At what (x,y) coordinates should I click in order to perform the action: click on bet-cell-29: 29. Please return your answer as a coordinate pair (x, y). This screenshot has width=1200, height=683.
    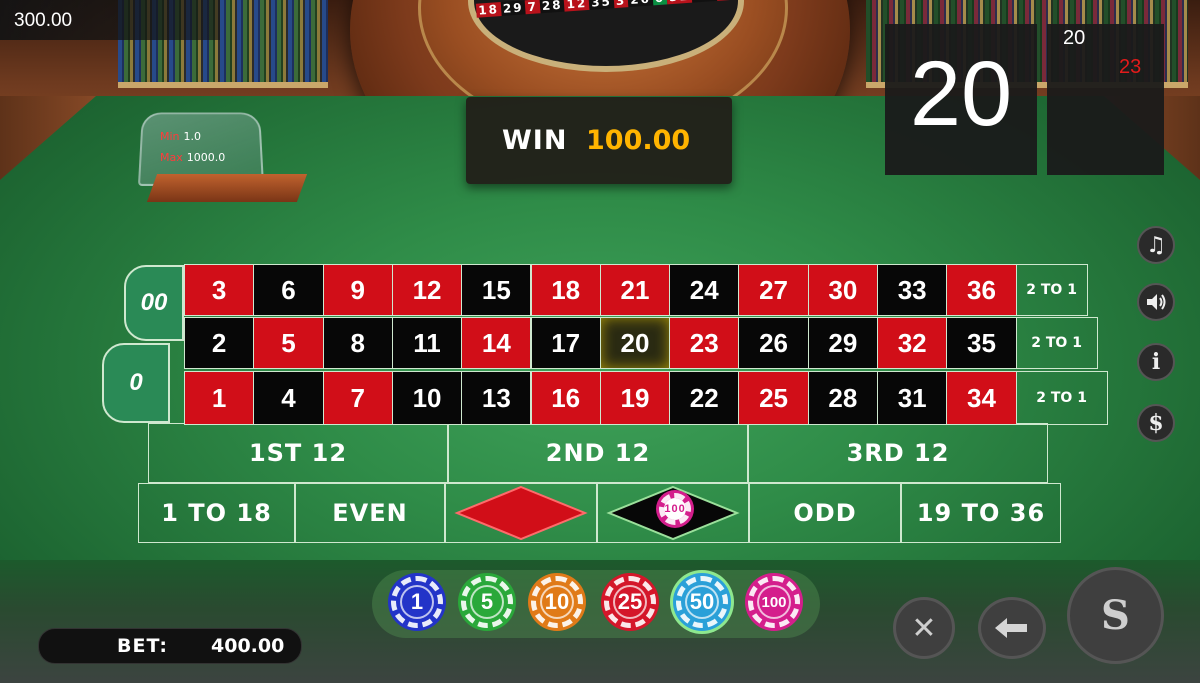
    Looking at the image, I should click on (842, 343).